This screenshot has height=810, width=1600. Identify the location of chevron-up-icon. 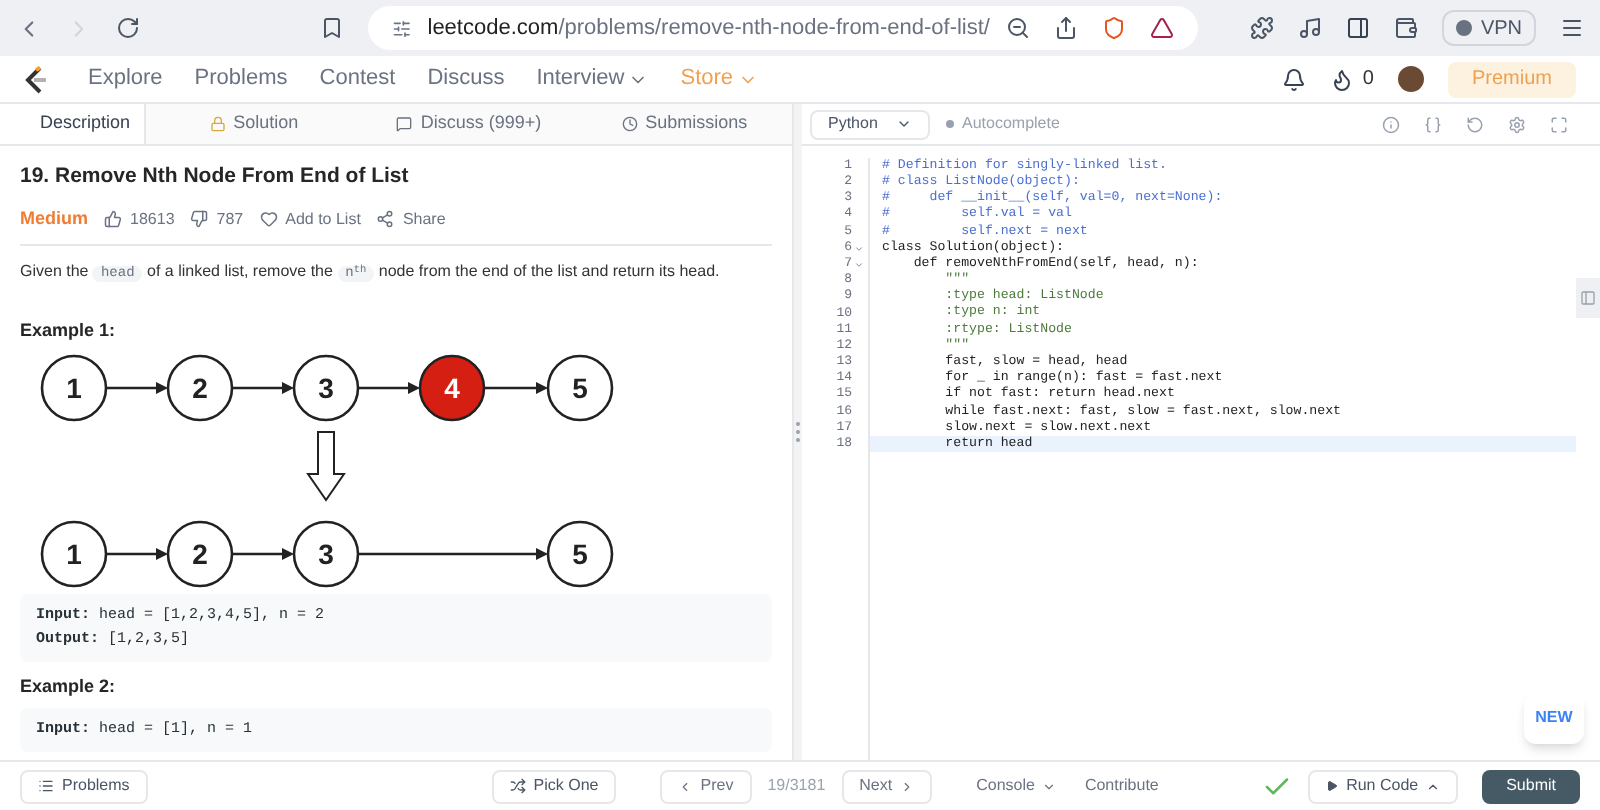
(1433, 786).